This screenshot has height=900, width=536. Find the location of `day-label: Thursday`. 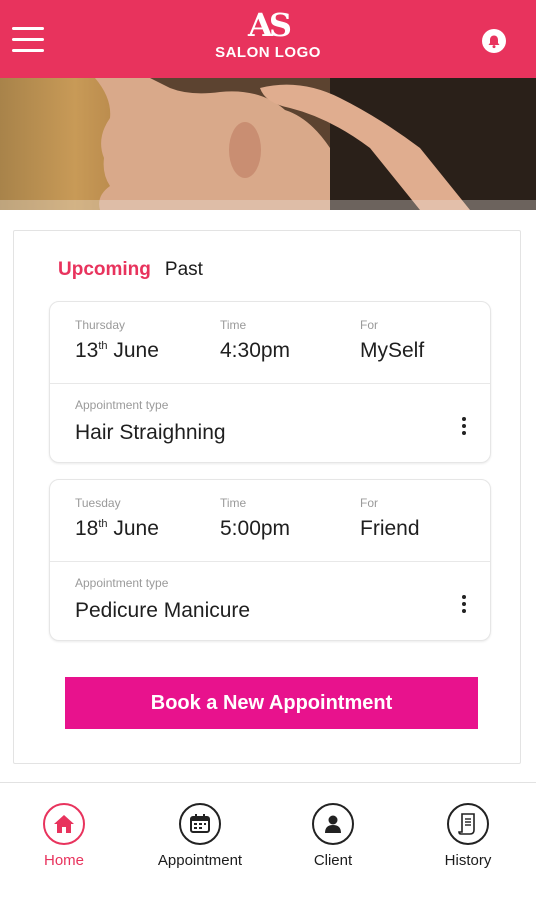

day-label: Thursday is located at coordinates (100, 325).